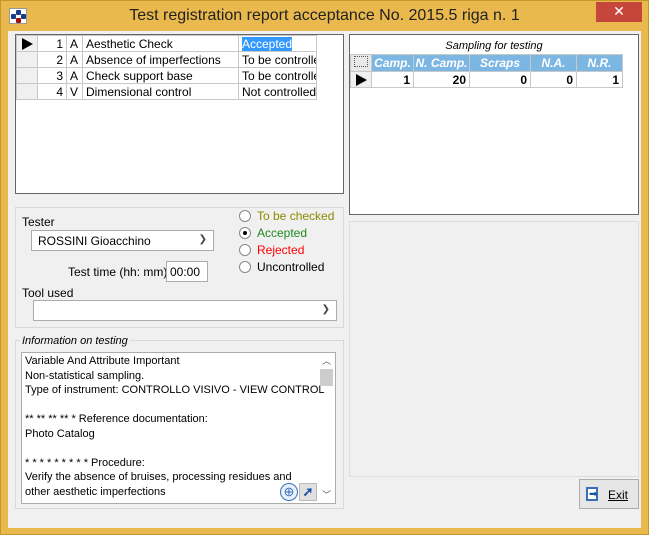  What do you see at coordinates (494, 46) in the screenshot?
I see `sampling-caption: Sampling for testing` at bounding box center [494, 46].